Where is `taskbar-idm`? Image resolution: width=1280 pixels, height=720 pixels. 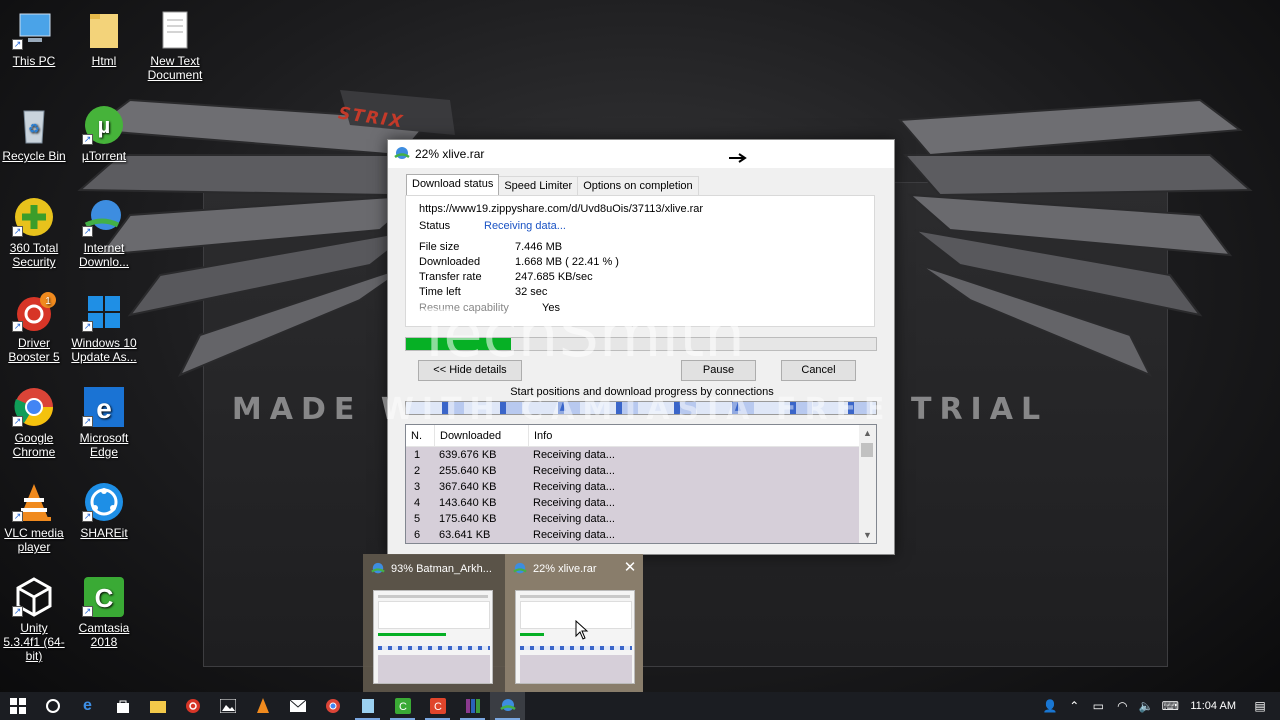 taskbar-idm is located at coordinates (507, 706).